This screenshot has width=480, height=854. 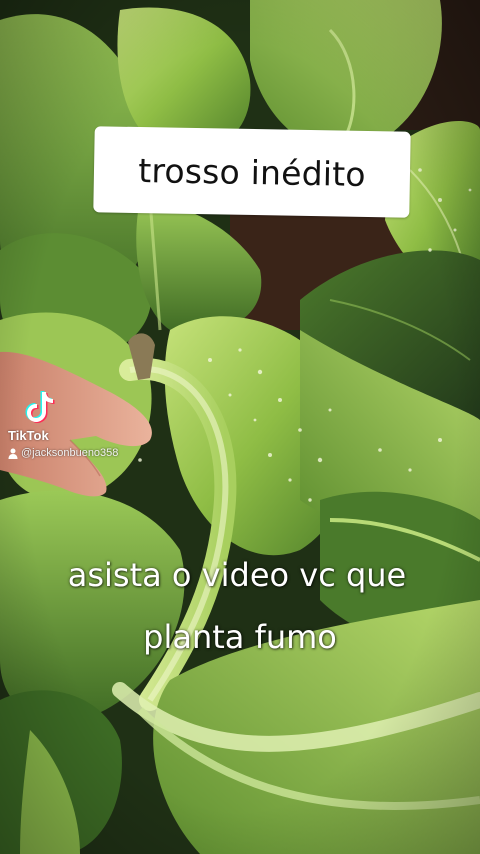 What do you see at coordinates (13, 453) in the screenshot?
I see `user-icon` at bounding box center [13, 453].